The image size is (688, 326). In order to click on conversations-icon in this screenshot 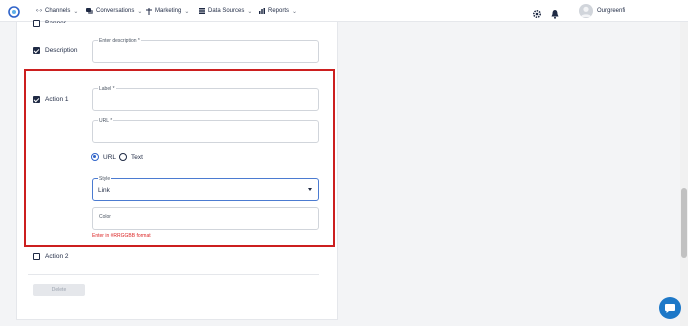, I will do `click(89, 11)`.